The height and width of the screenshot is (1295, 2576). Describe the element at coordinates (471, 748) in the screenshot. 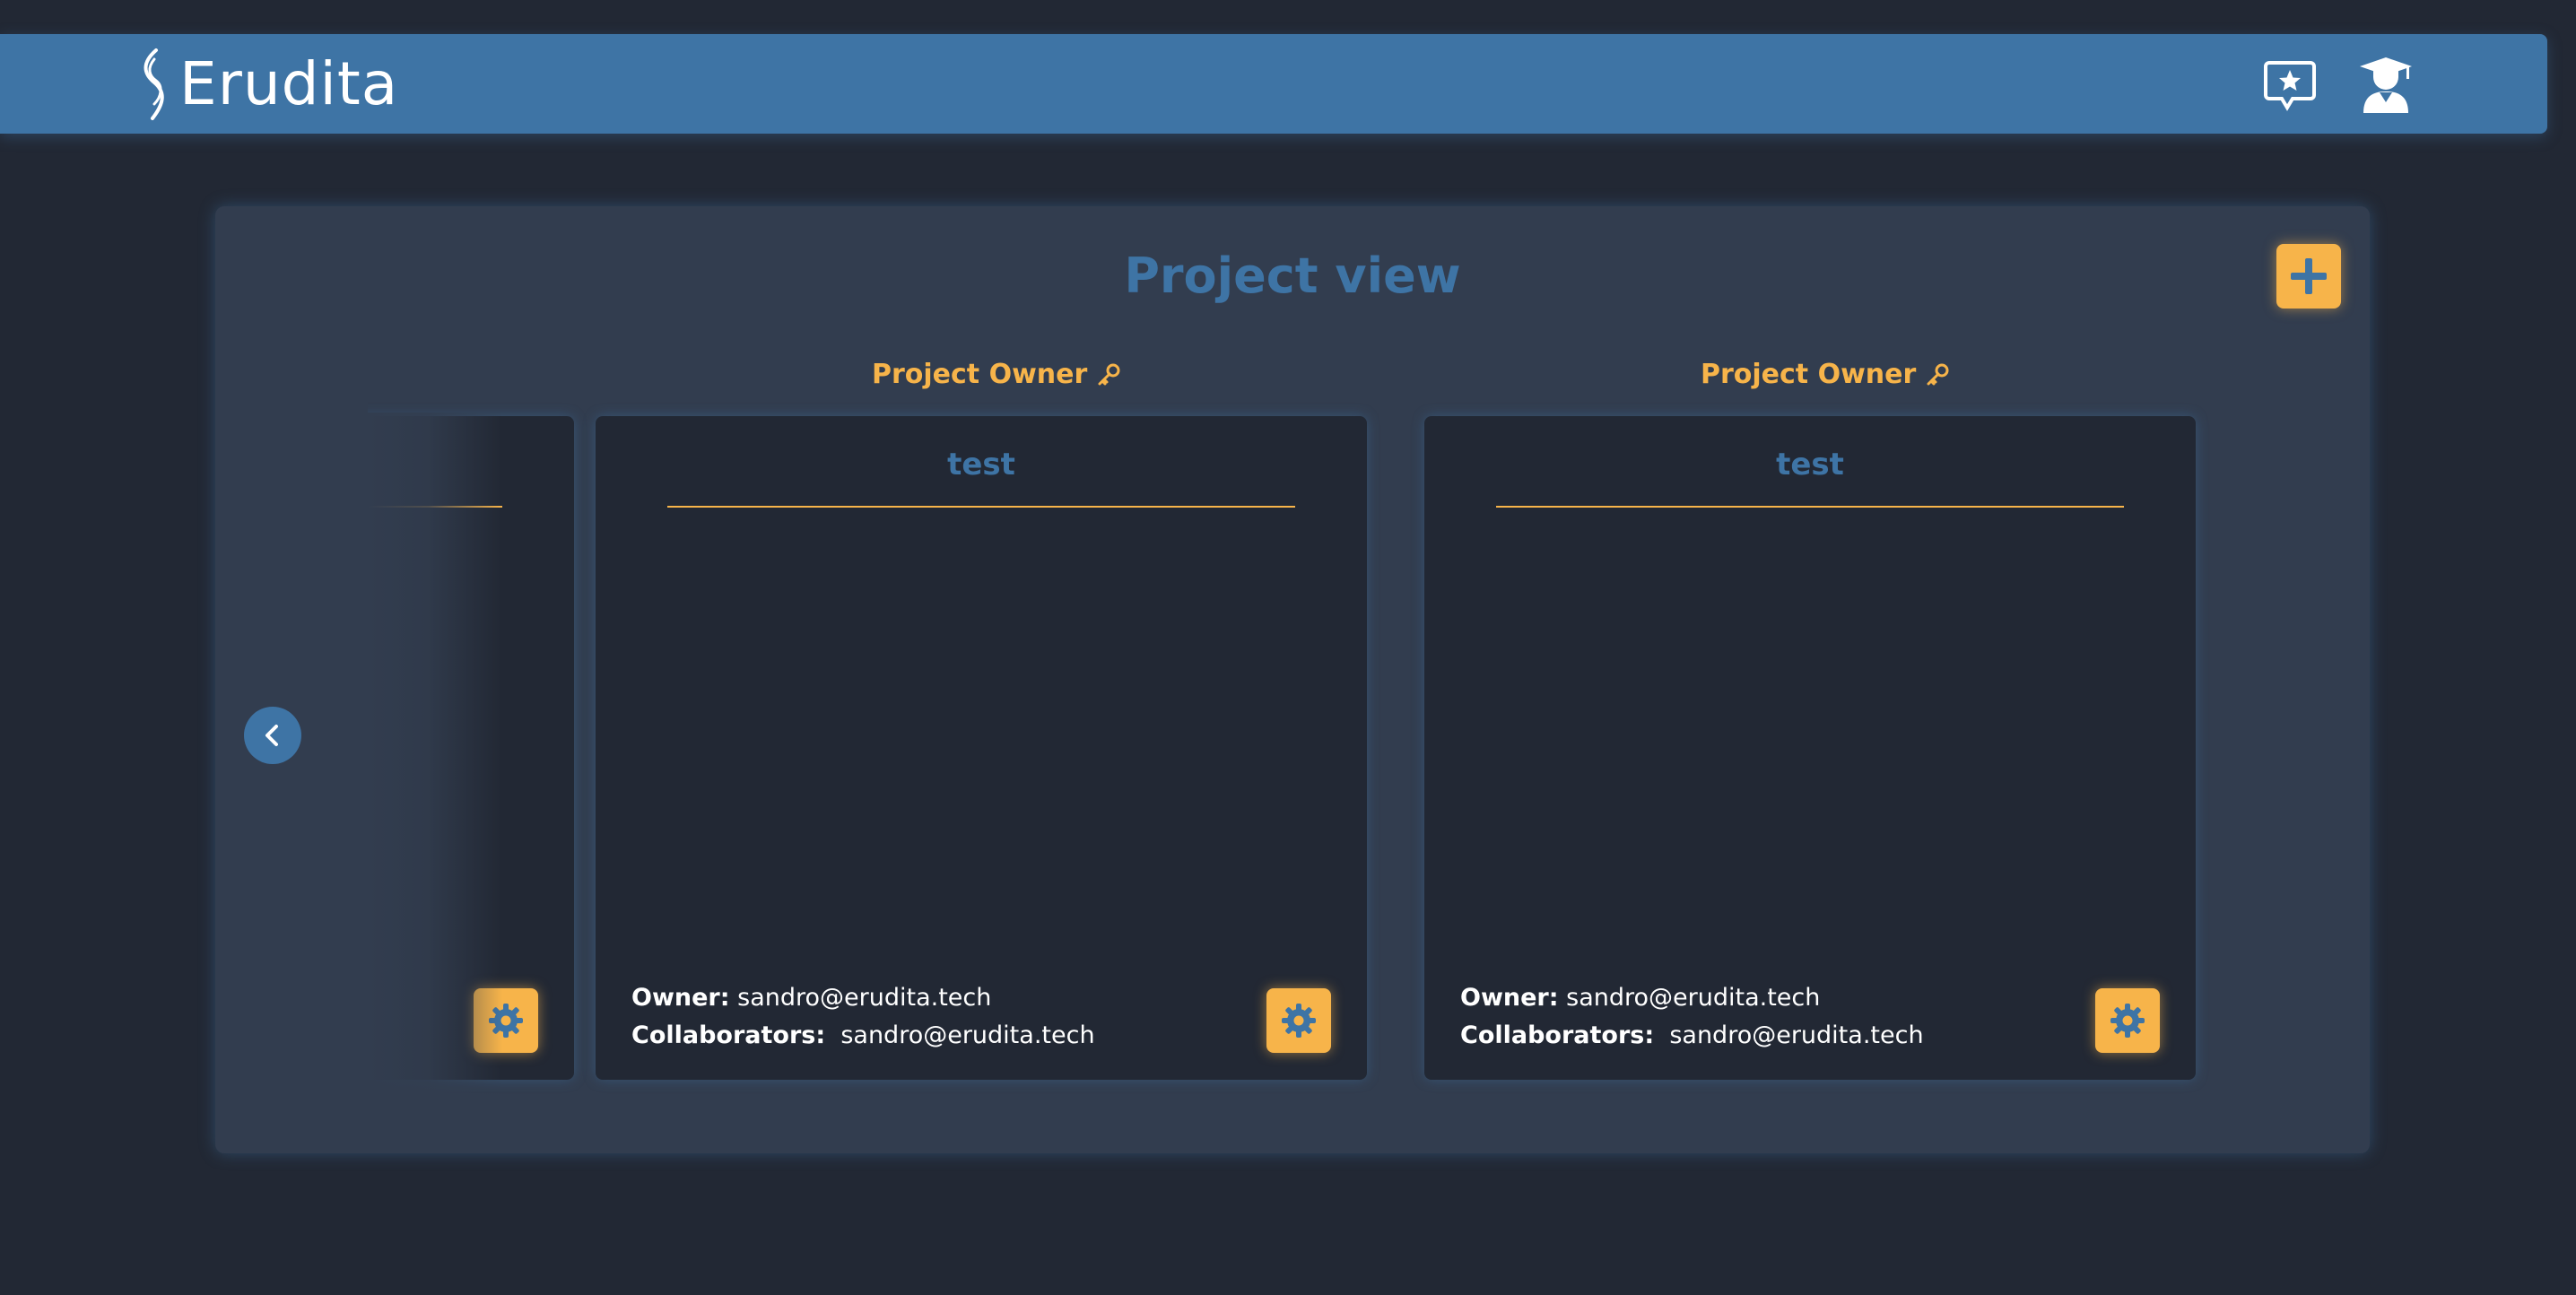

I see `project-card: test` at that location.